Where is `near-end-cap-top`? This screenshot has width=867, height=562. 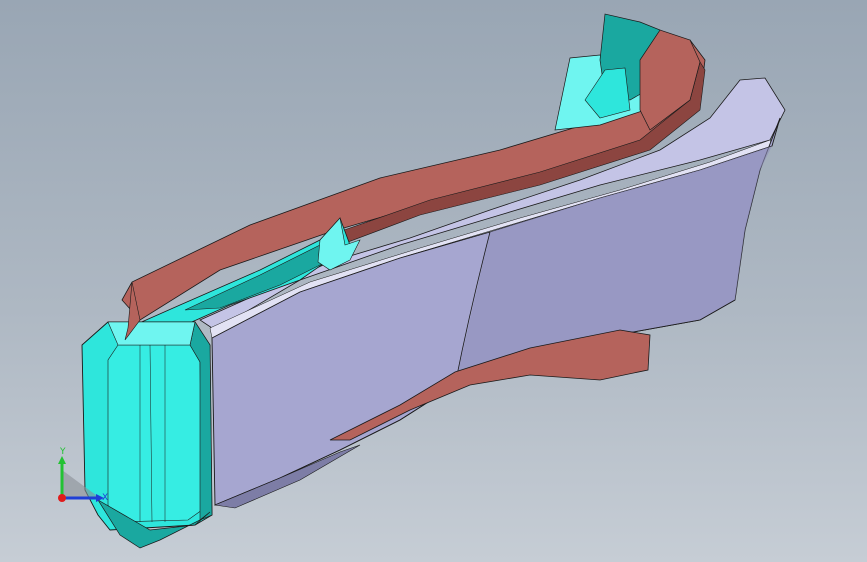 near-end-cap-top is located at coordinates (151, 333).